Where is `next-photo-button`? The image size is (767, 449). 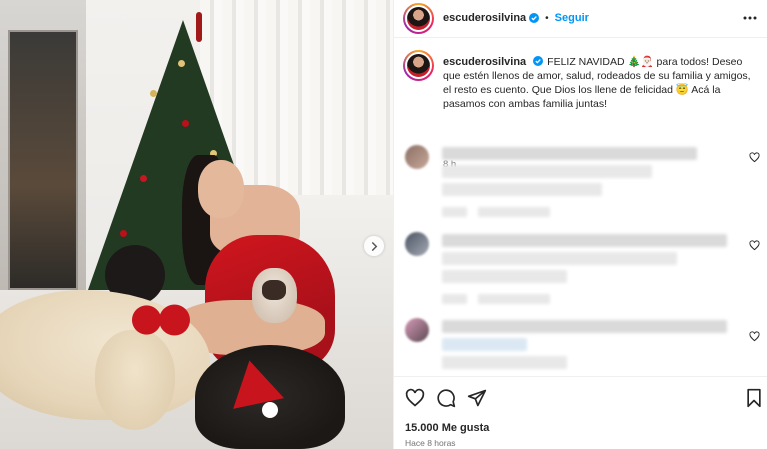 next-photo-button is located at coordinates (374, 246).